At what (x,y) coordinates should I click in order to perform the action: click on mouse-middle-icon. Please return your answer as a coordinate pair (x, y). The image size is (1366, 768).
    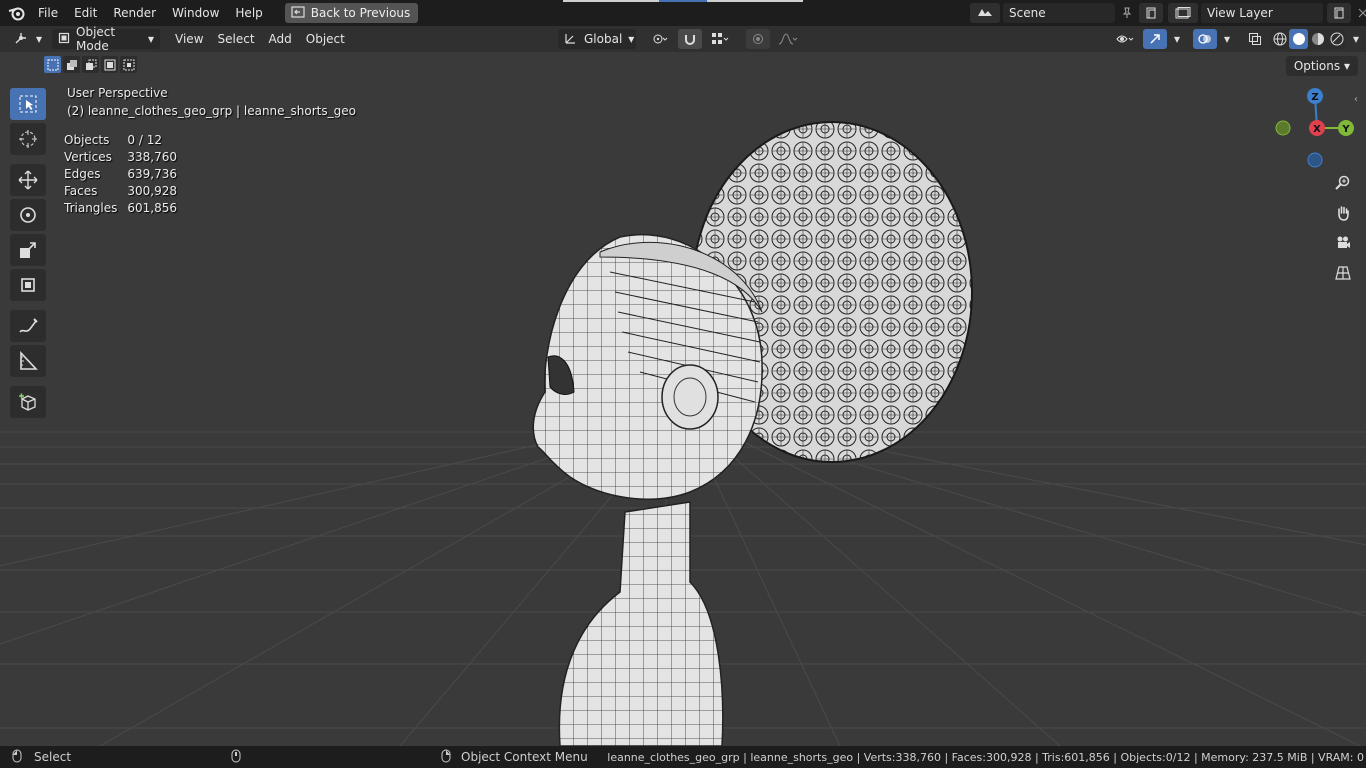
    Looking at the image, I should click on (236, 757).